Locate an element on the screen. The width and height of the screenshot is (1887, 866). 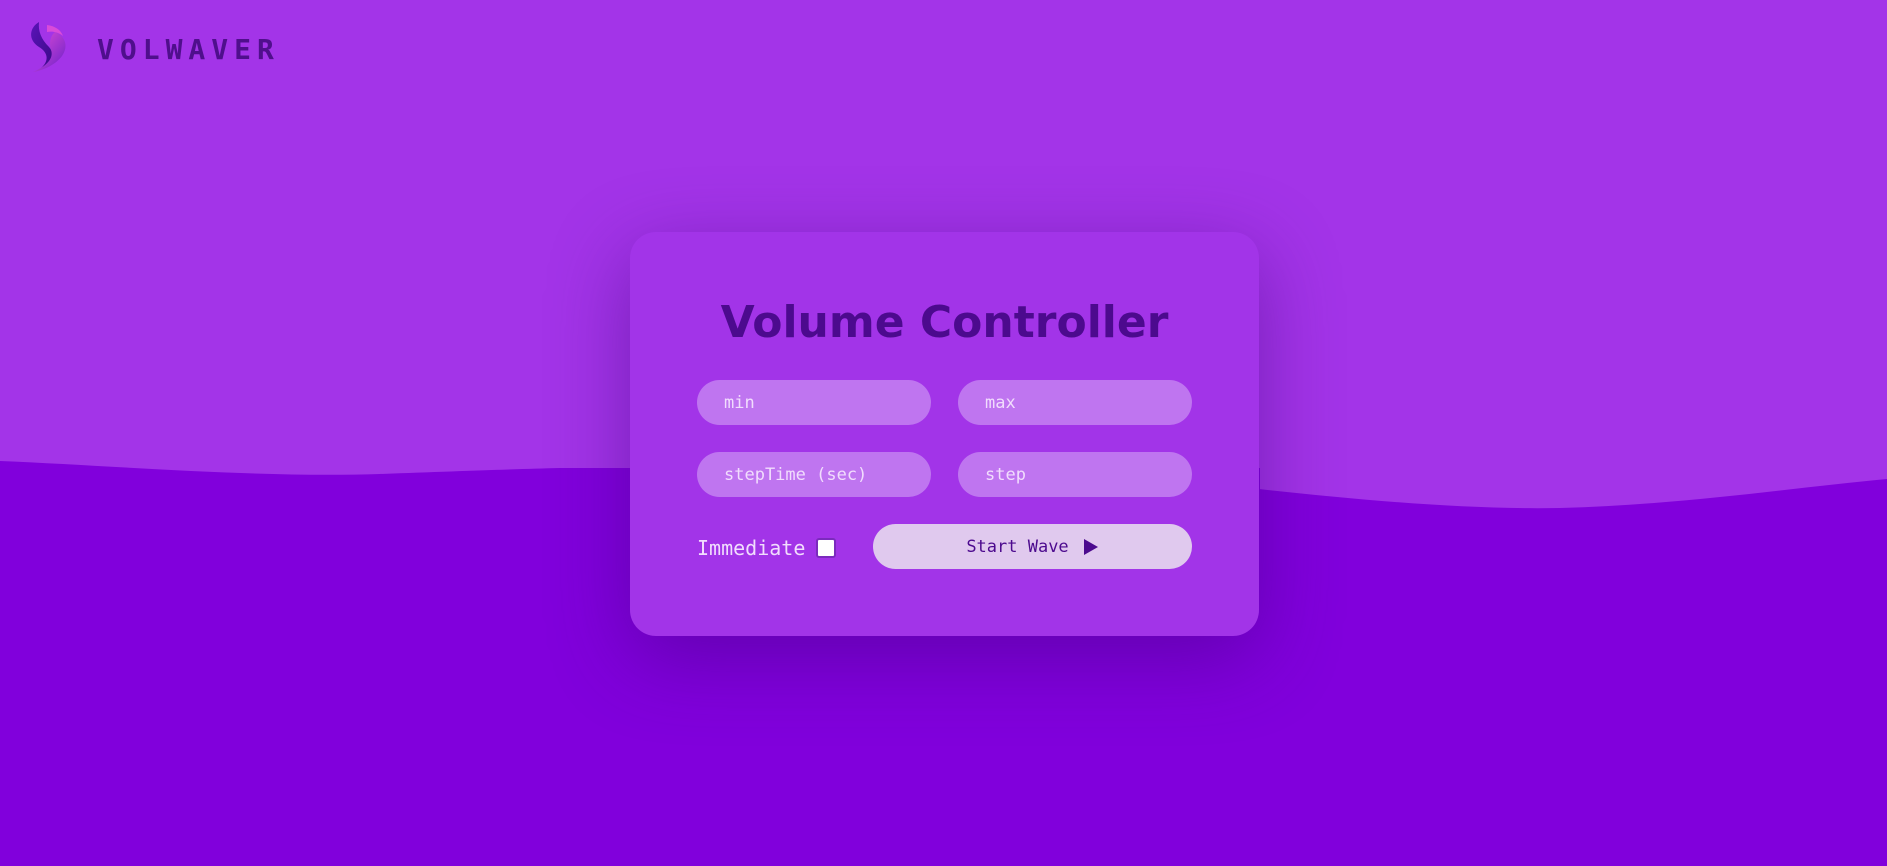
step-time-input: stepTime (sec) is located at coordinates (814, 474).